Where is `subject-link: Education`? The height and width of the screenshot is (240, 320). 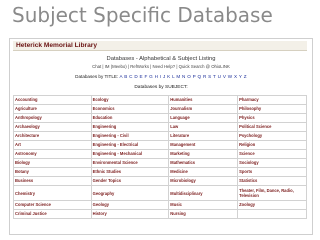 subject-link: Education is located at coordinates (130, 118).